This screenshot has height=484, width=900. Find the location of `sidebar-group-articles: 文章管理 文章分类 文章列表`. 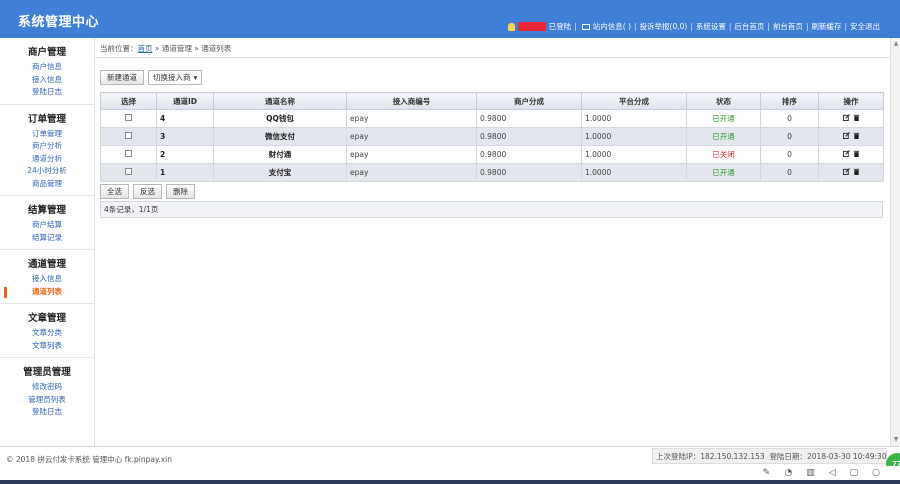

sidebar-group-articles: 文章管理 文章分类 文章列表 is located at coordinates (47, 331).